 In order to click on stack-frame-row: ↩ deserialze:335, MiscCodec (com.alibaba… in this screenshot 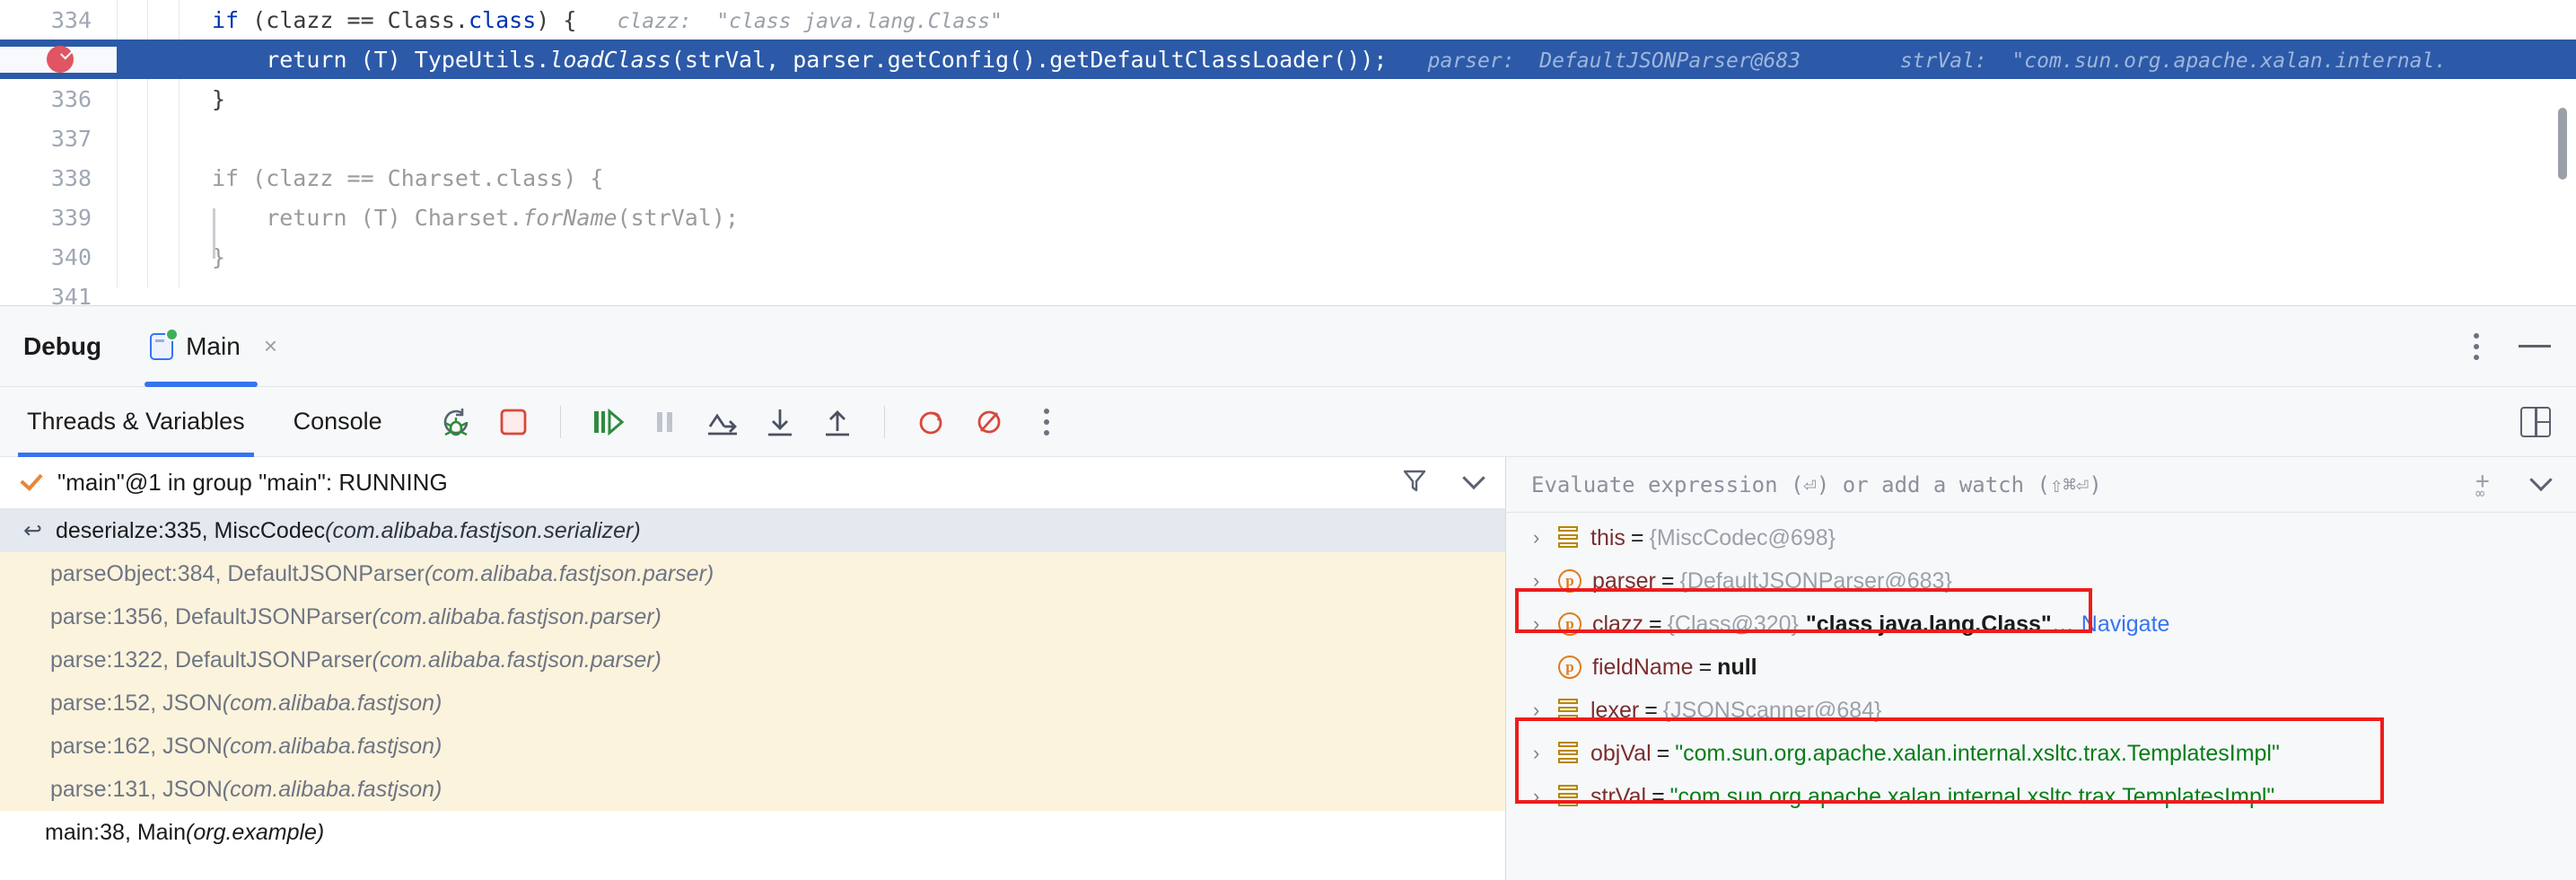, I will do `click(752, 530)`.